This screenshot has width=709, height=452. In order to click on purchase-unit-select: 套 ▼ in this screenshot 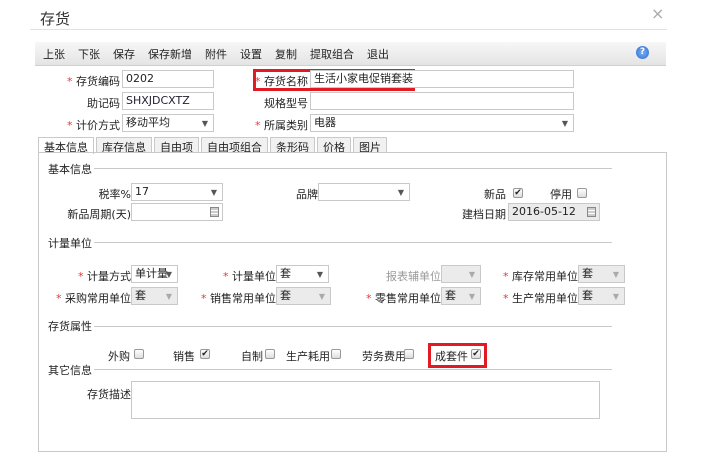, I will do `click(154, 296)`.